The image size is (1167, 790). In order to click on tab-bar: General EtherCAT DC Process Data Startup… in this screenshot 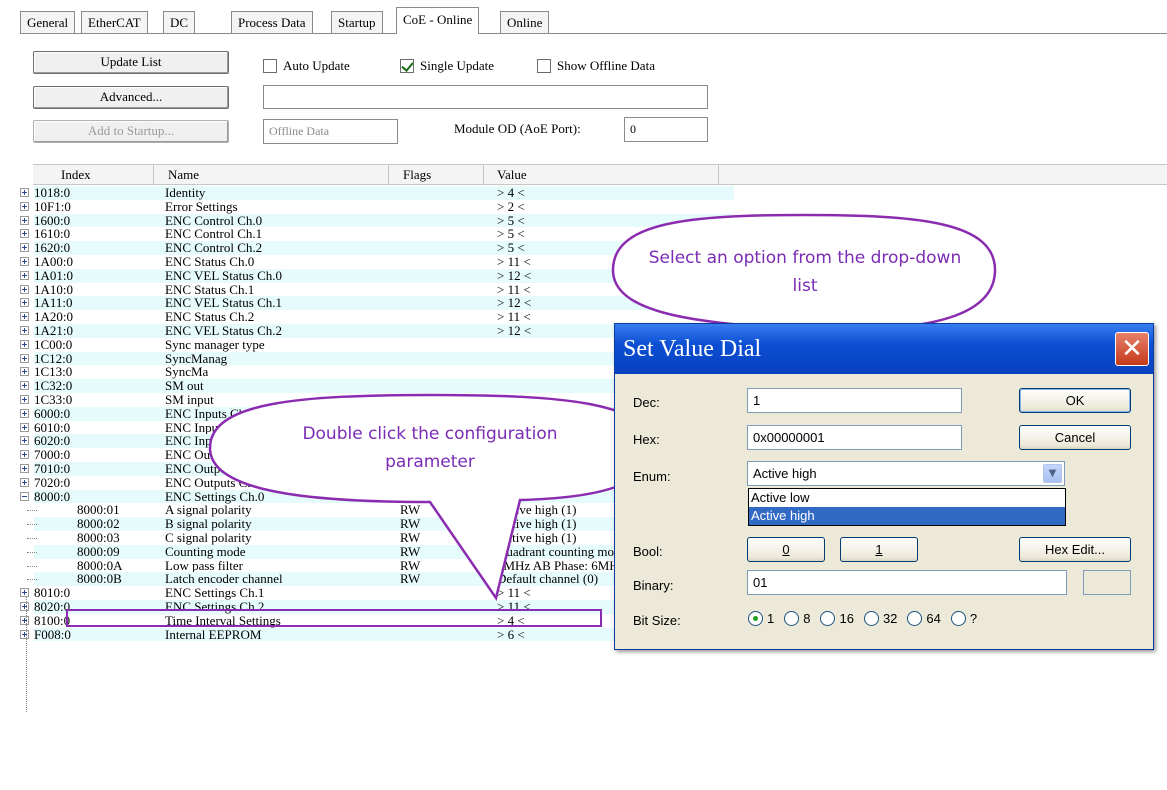, I will do `click(583, 17)`.